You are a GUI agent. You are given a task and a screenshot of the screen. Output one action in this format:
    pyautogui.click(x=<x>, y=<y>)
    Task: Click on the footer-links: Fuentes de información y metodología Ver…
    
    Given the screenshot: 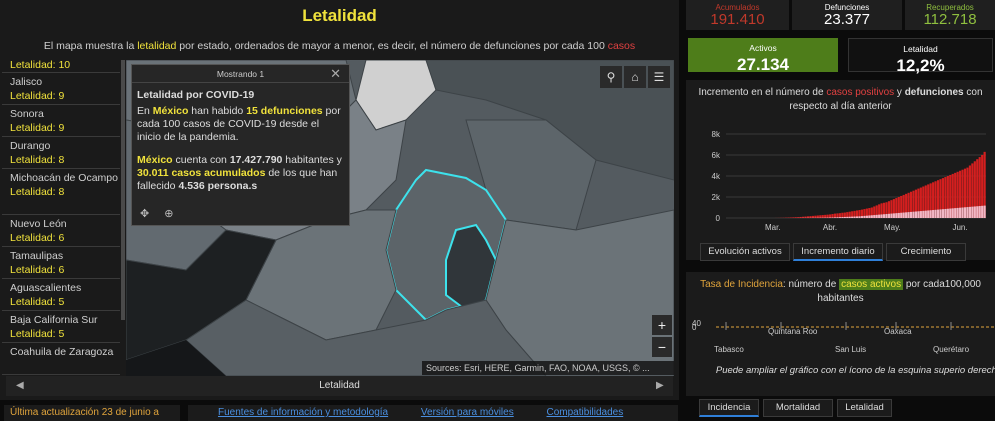 What is the action you would take?
    pyautogui.click(x=433, y=413)
    